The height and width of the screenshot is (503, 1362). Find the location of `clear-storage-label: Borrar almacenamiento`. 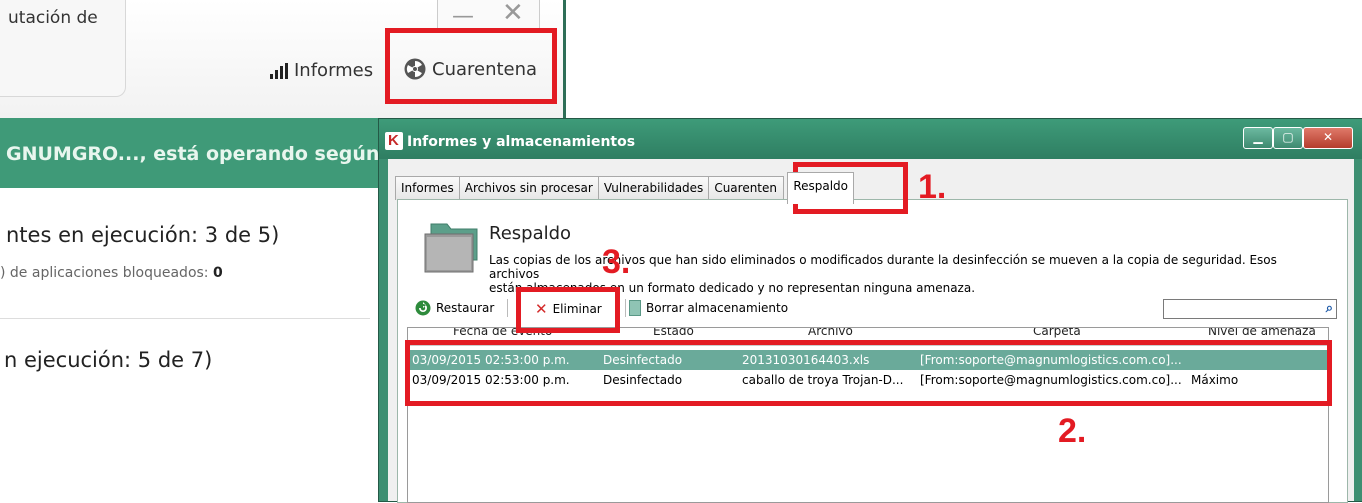

clear-storage-label: Borrar almacenamiento is located at coordinates (717, 308).